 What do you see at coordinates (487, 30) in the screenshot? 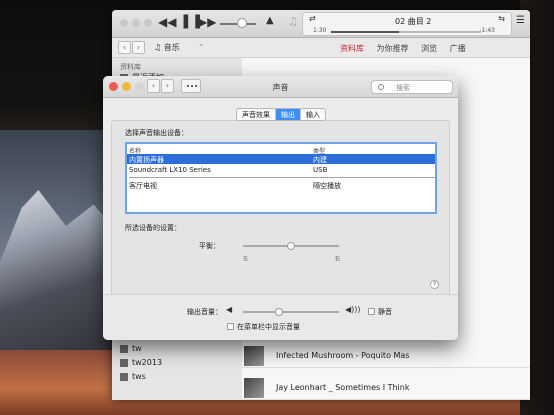
I see `time-remaining: -1:43` at bounding box center [487, 30].